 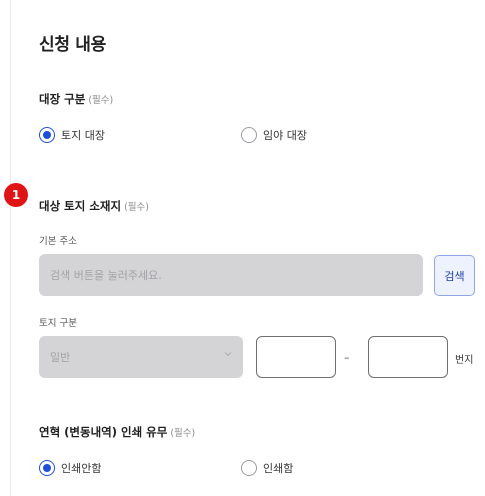 I want to click on radio-land-register: 토지 대장, so click(x=72, y=135).